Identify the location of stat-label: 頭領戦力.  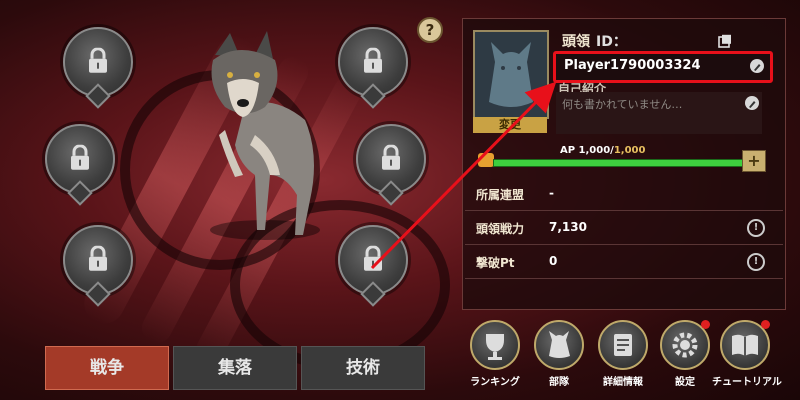
(500, 229).